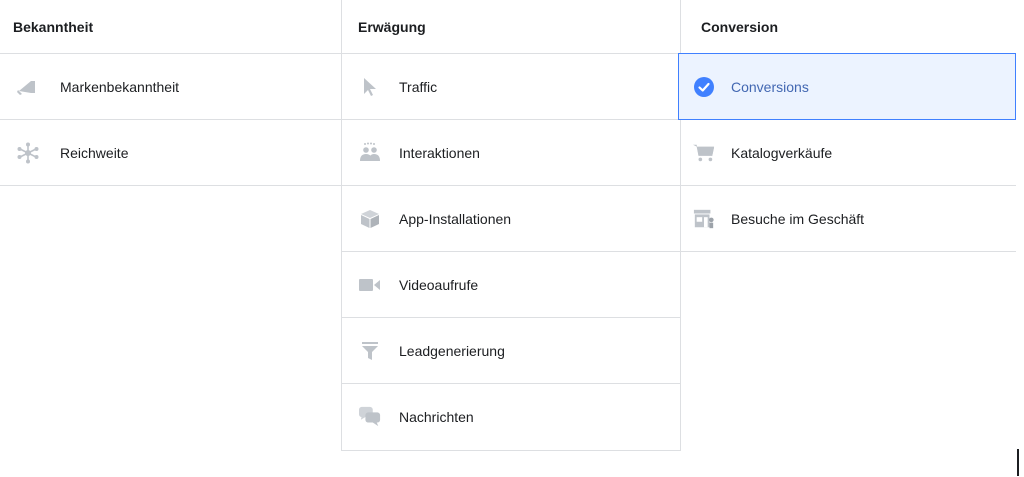 The image size is (1024, 477). I want to click on objective-label: Reichweite, so click(94, 152).